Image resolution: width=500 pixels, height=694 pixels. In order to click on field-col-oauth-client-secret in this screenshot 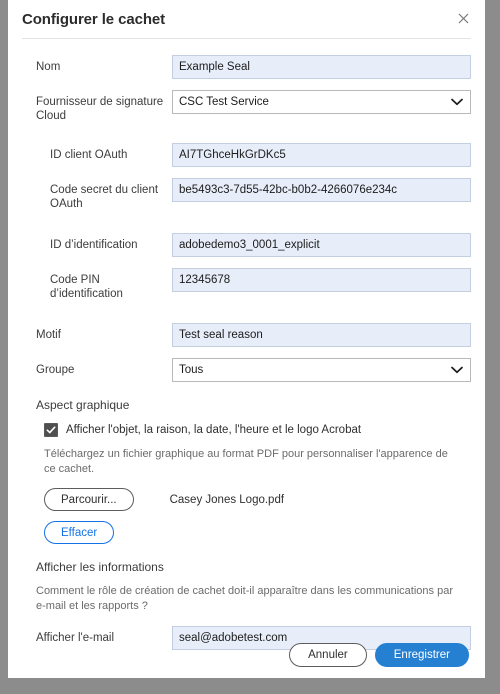, I will do `click(321, 190)`.